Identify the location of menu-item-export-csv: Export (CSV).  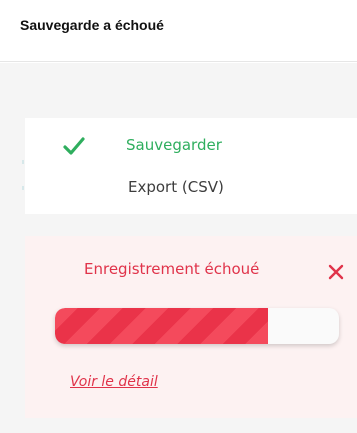
(191, 188).